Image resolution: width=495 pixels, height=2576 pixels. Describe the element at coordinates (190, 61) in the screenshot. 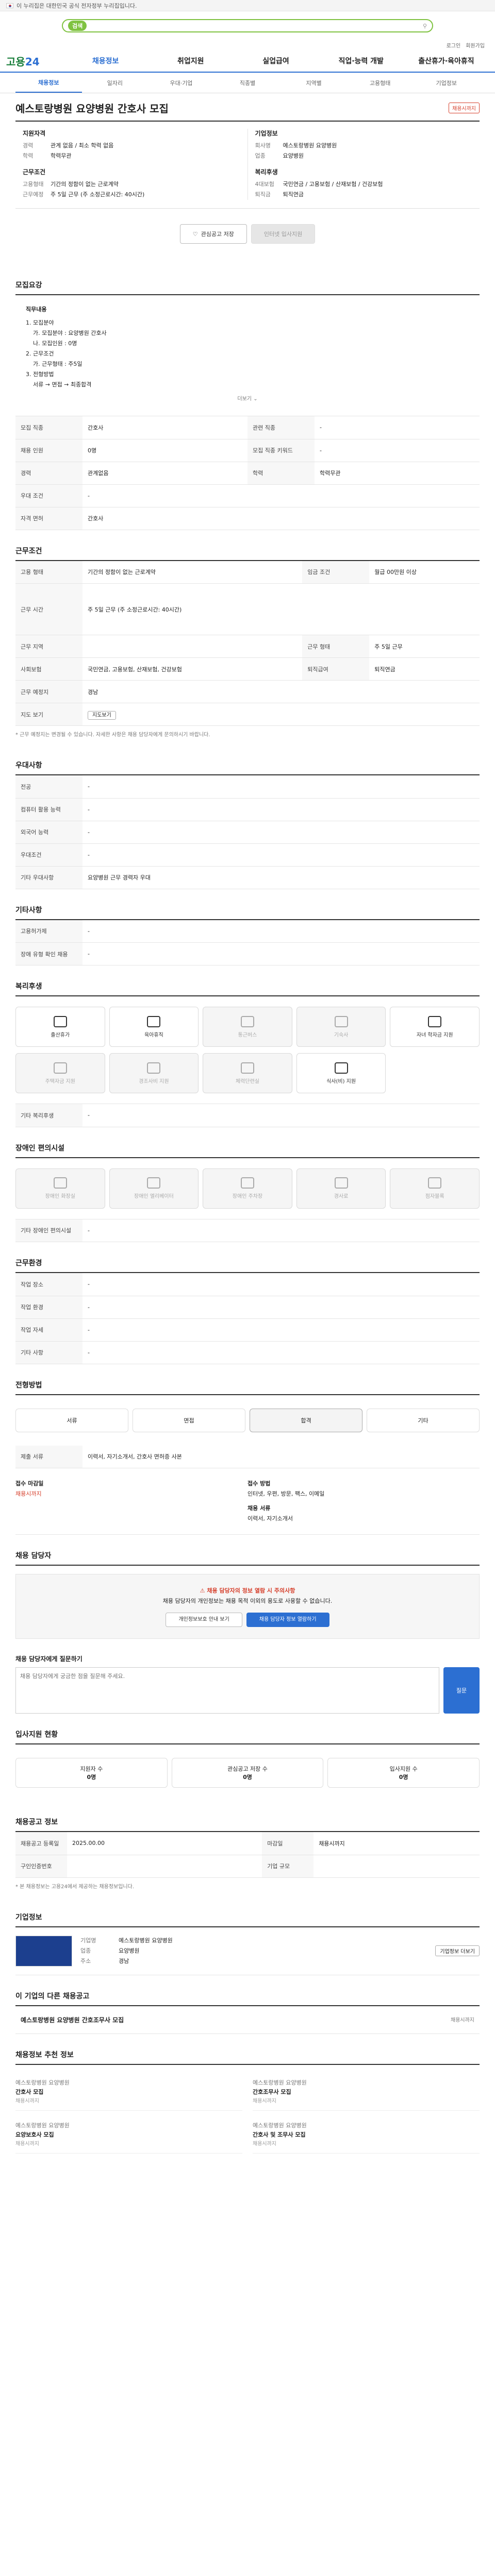

I see `gnb-item-support: 취업지원` at that location.